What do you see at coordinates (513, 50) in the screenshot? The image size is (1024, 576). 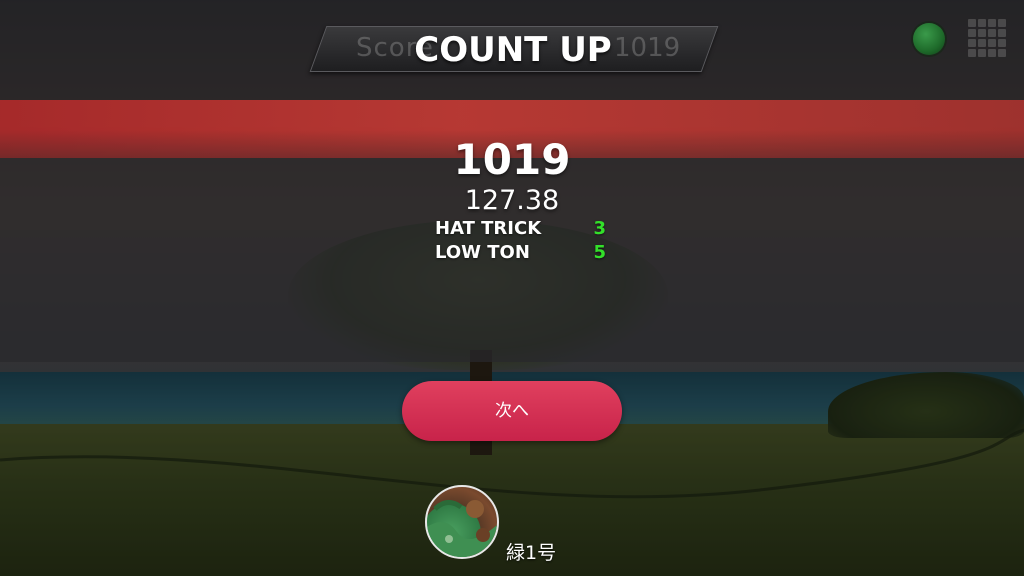 I see `game-mode-title: COUNT UP` at bounding box center [513, 50].